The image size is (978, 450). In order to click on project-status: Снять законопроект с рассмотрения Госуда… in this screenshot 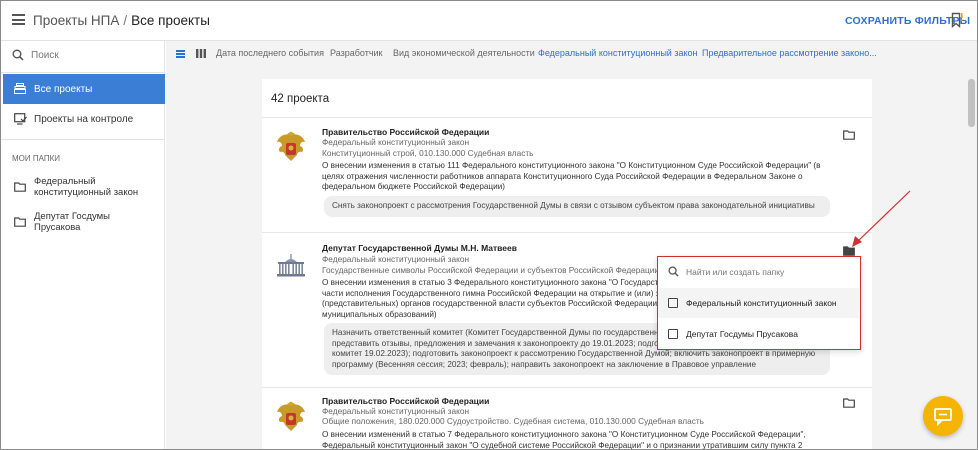, I will do `click(577, 206)`.